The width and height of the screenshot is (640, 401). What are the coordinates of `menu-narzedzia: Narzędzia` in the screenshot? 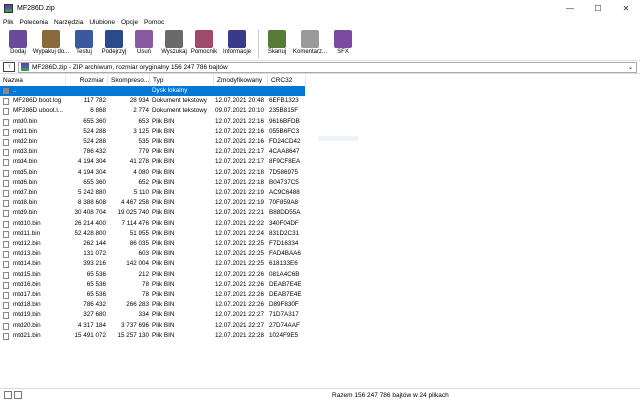 It's located at (68, 22).